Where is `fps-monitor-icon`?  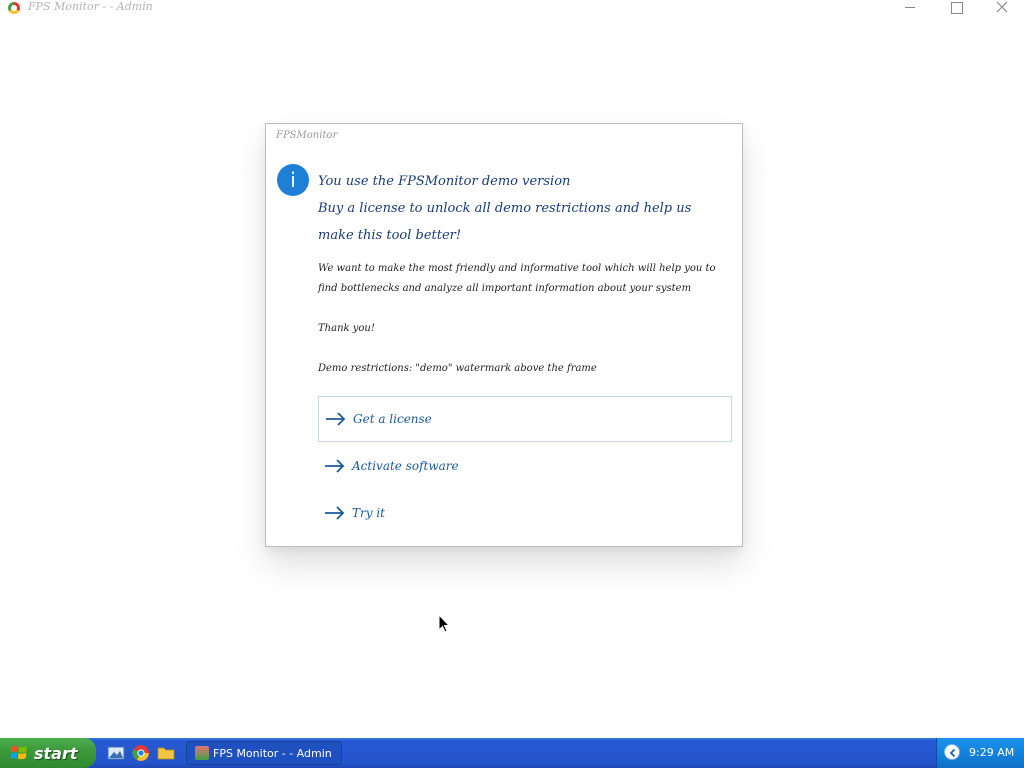
fps-monitor-icon is located at coordinates (202, 753).